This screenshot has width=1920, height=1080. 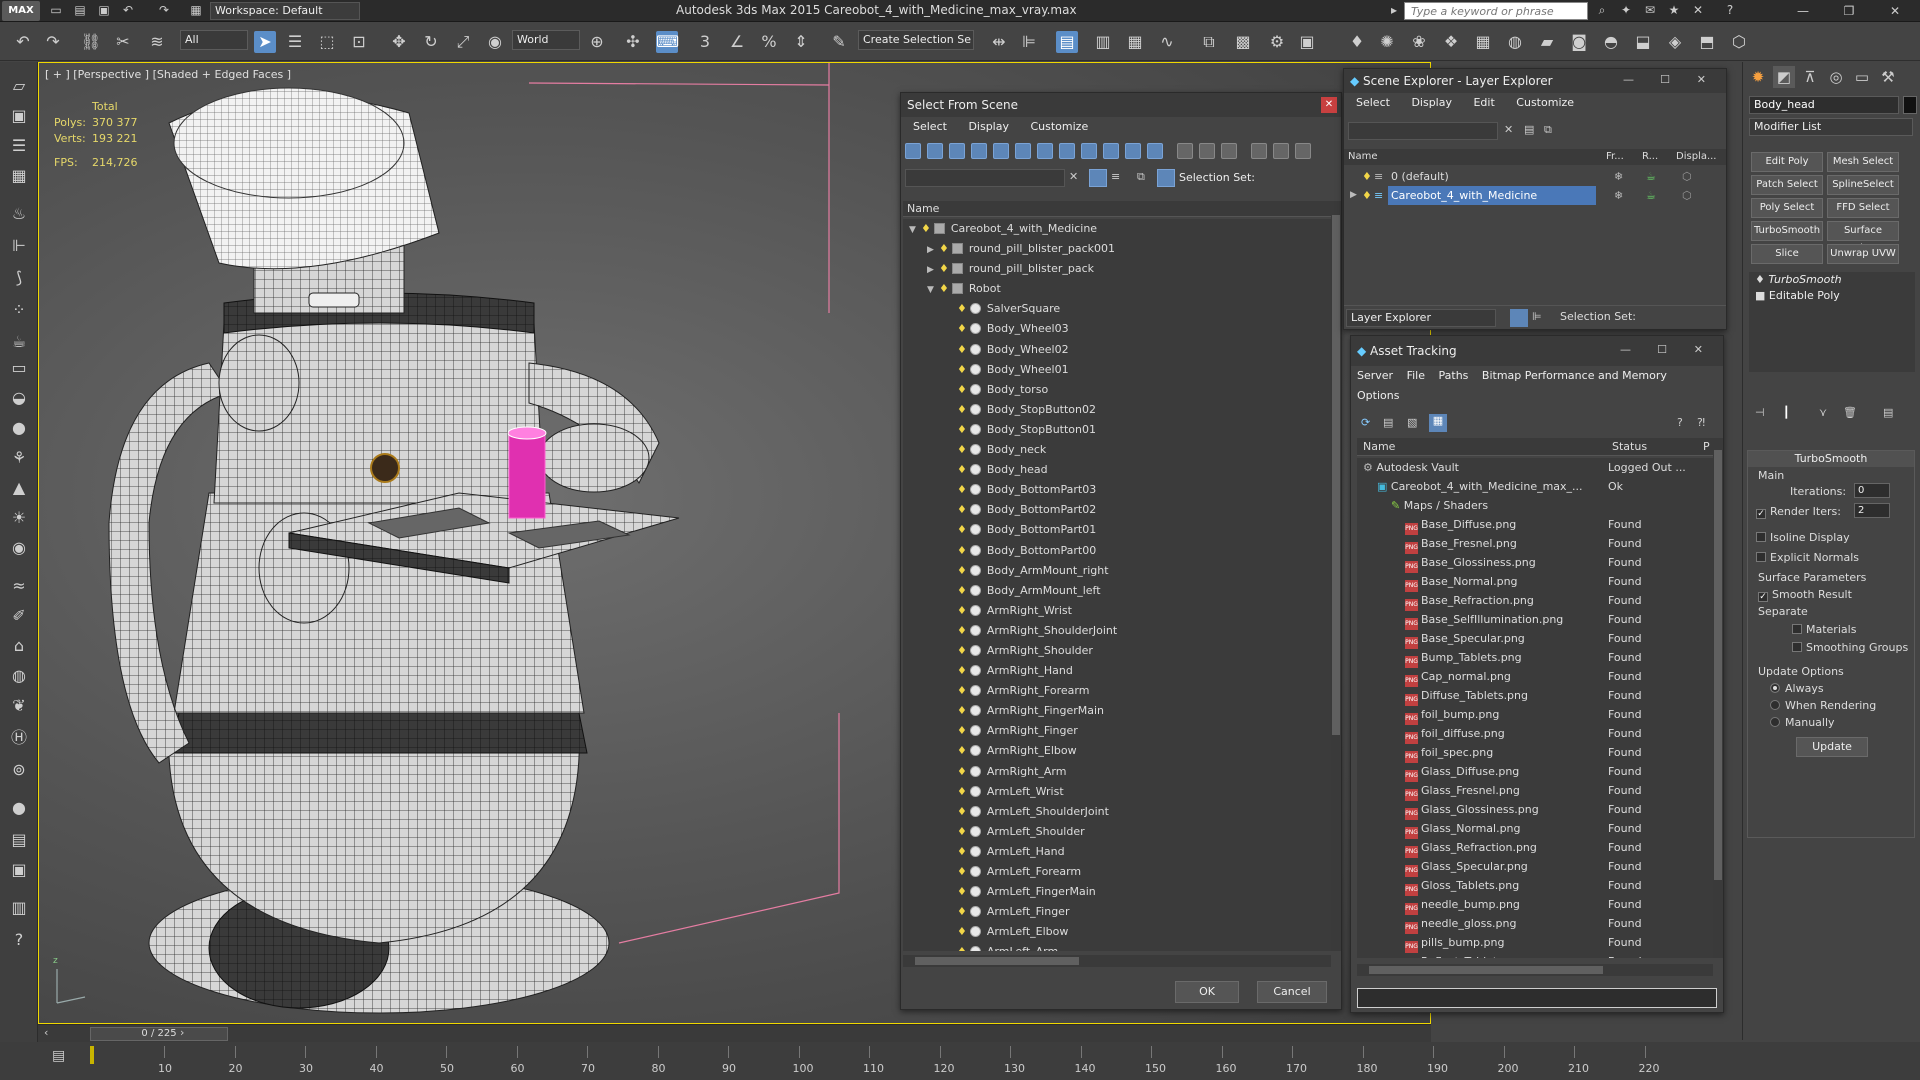 I want to click on asset-row: PNG Base_Glossiness.png Found, so click(x=1535, y=563).